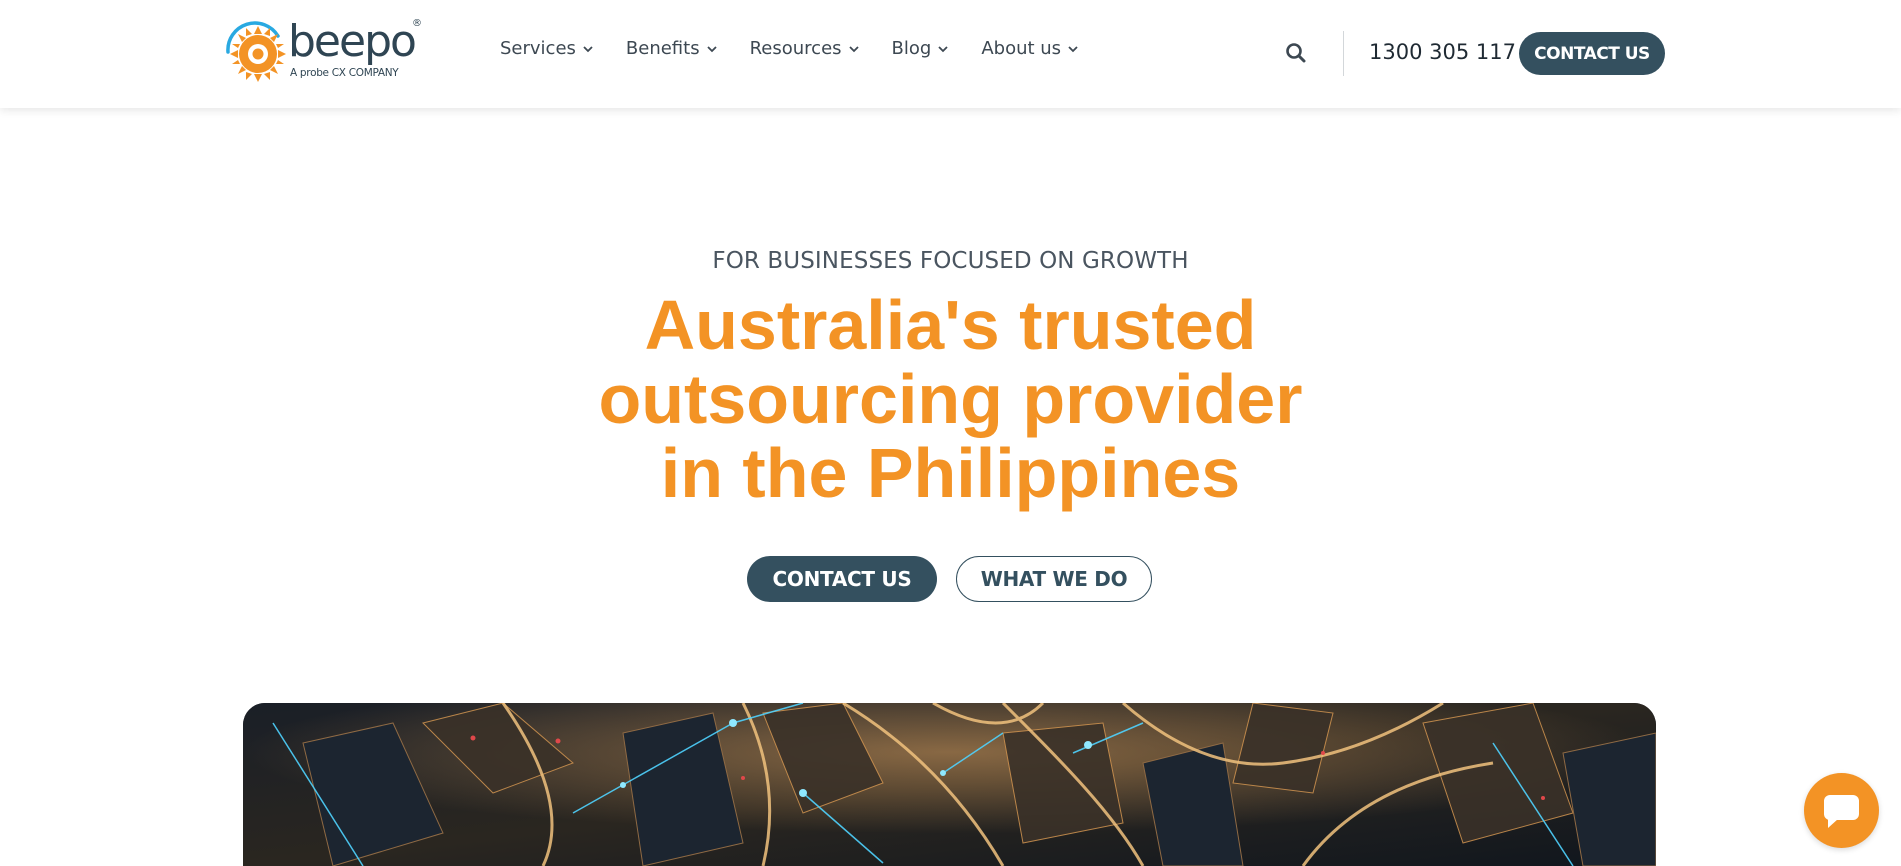  What do you see at coordinates (795, 48) in the screenshot?
I see `nav-item-label: Resources` at bounding box center [795, 48].